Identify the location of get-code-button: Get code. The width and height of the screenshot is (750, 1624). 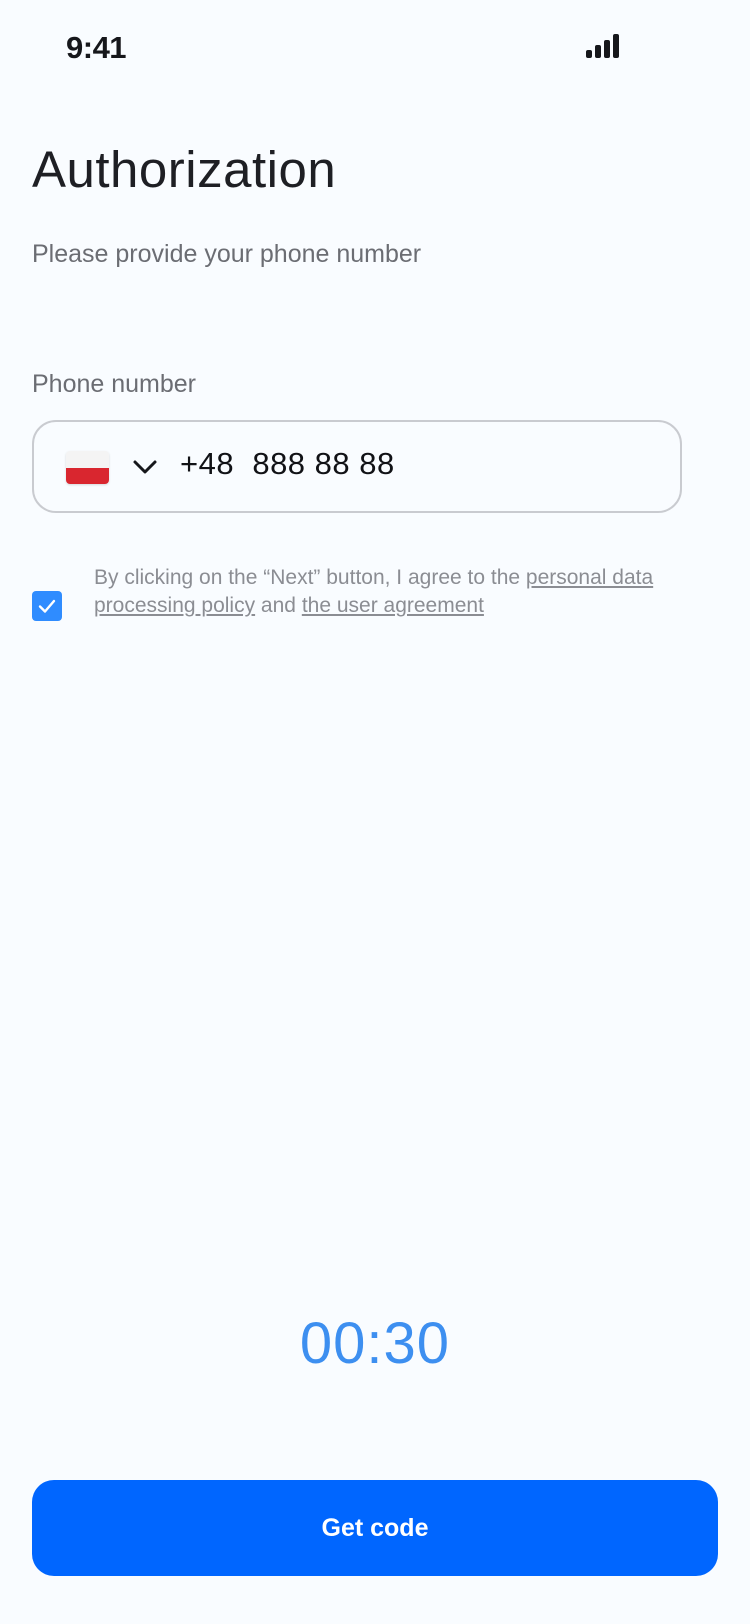
(375, 1528).